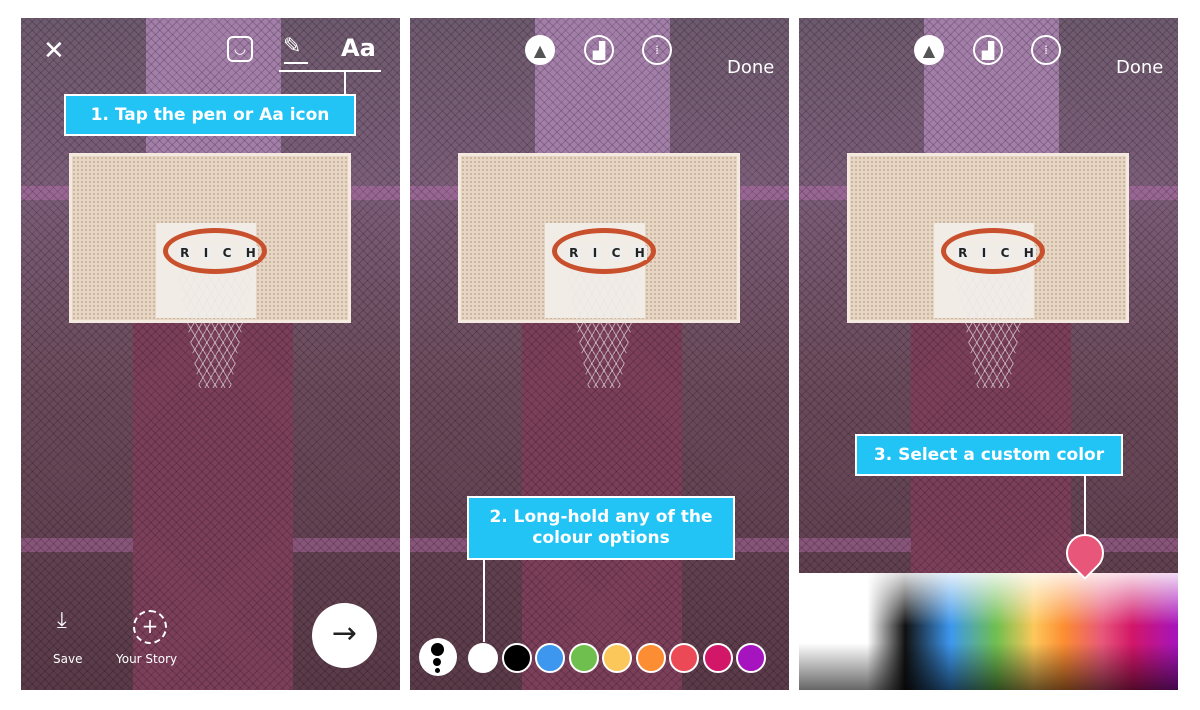 The width and height of the screenshot is (1200, 710). Describe the element at coordinates (54, 51) in the screenshot. I see `close-icon: ✕` at that location.